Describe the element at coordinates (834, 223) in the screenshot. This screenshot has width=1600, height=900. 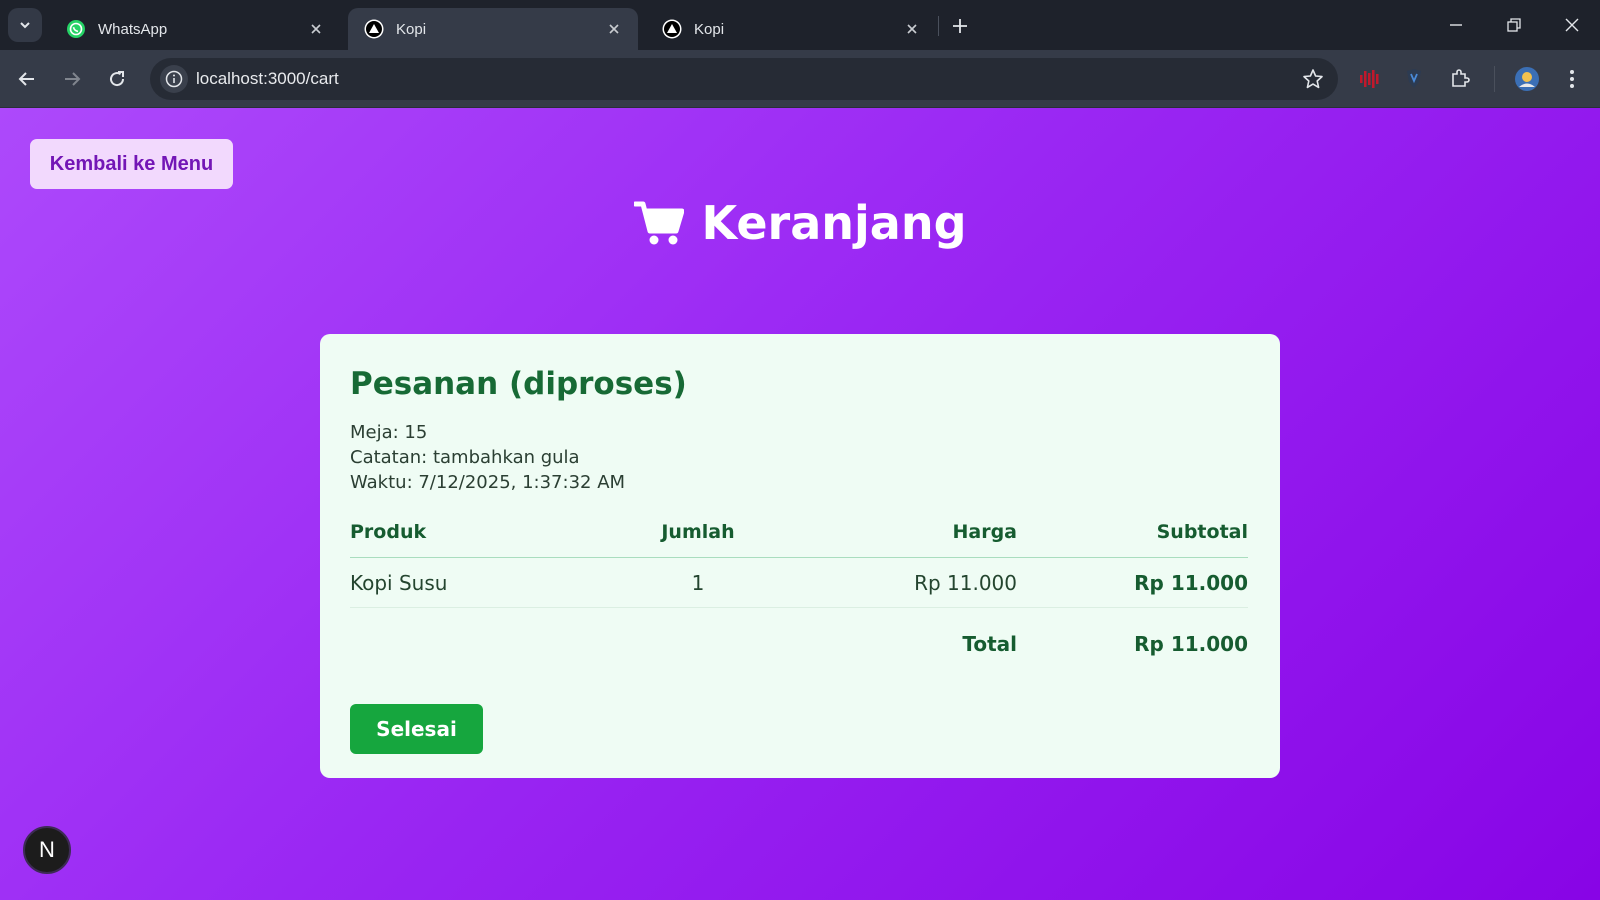
I see `page-title-text: Keranjang` at that location.